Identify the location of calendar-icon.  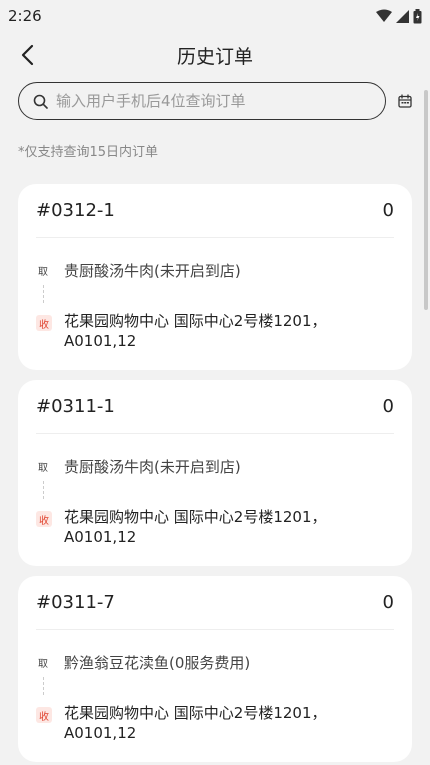
(405, 101).